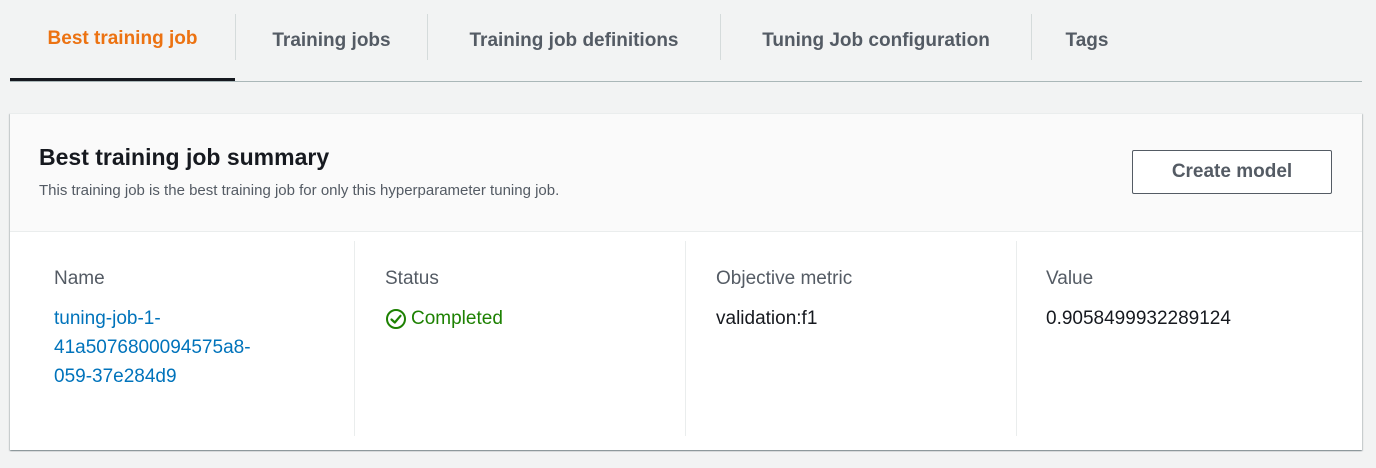 This screenshot has height=468, width=1376. Describe the element at coordinates (184, 157) in the screenshot. I see `panel-title: Best training job summary` at that location.